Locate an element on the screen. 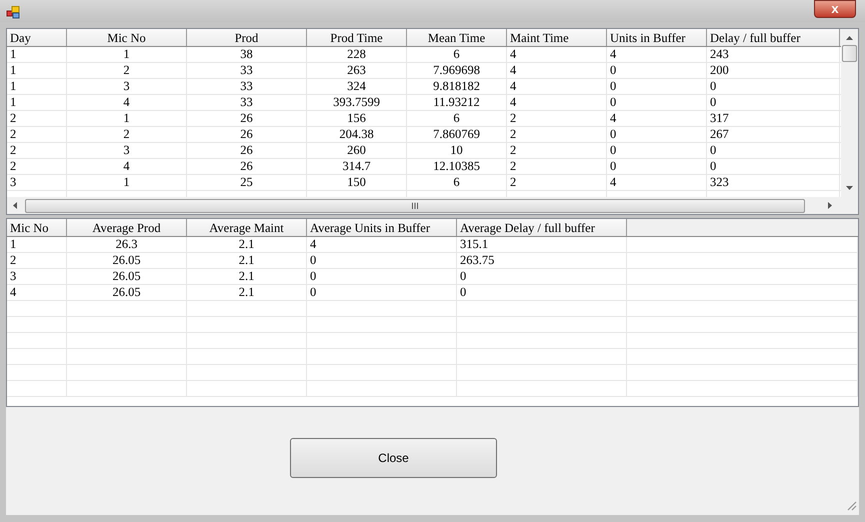  table-cell: 200 is located at coordinates (773, 70).